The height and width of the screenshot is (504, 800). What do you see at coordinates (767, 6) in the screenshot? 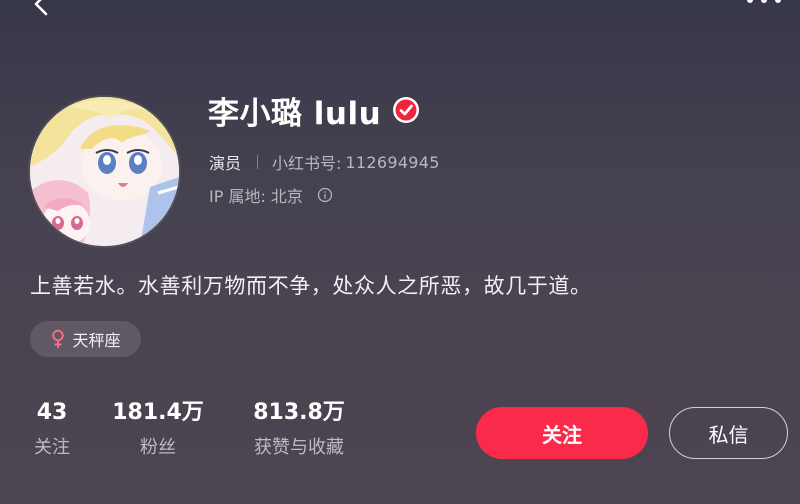
I see `more-horizontal-icon` at bounding box center [767, 6].